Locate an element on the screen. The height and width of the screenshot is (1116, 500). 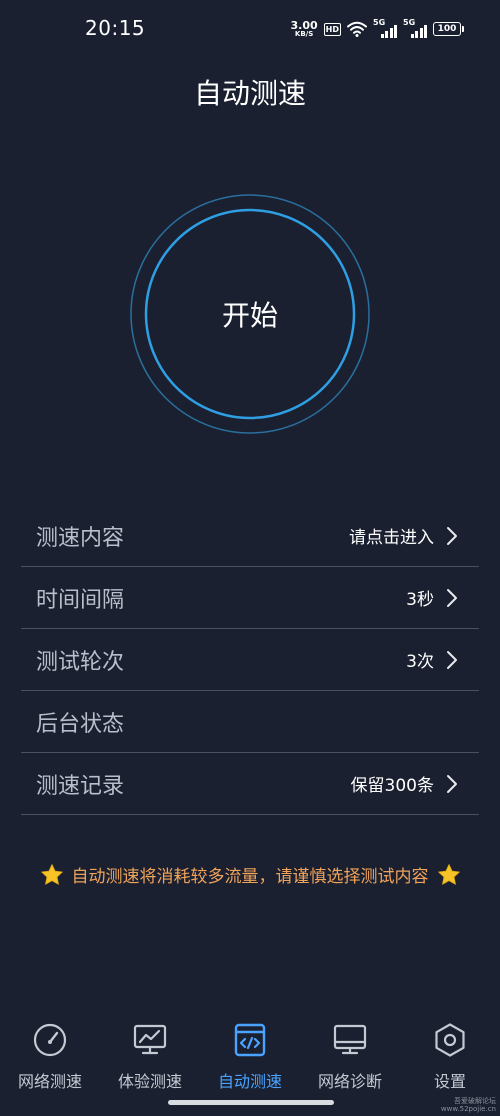
network-speed-indicator: 3.00 KB/S is located at coordinates (304, 29).